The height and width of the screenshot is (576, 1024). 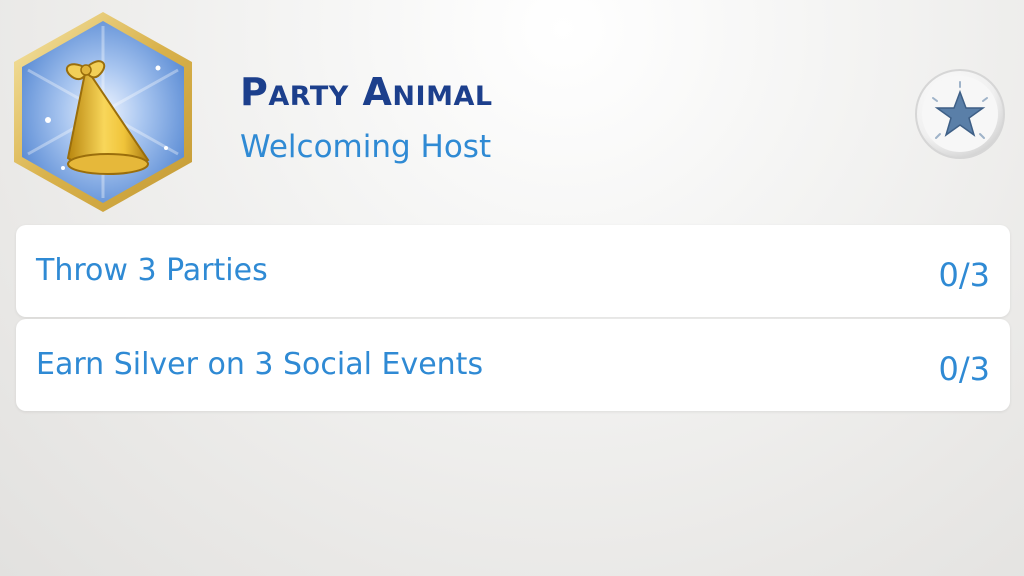 What do you see at coordinates (366, 118) in the screenshot?
I see `aspiration-header: Party Animal Welcoming Host` at bounding box center [366, 118].